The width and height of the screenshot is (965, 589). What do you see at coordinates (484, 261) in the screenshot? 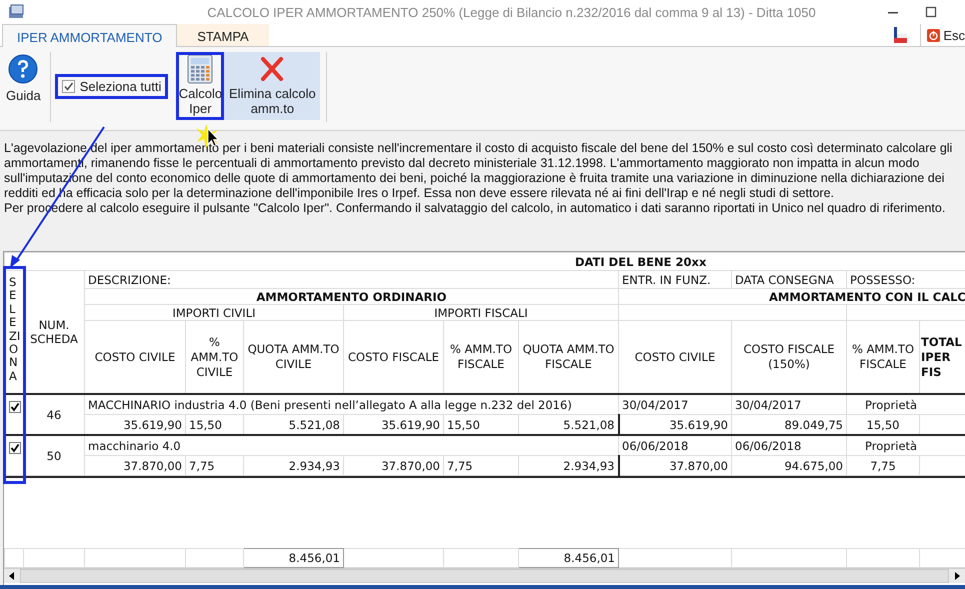
I see `table-title: DATI DEL BENE 20xx` at bounding box center [484, 261].